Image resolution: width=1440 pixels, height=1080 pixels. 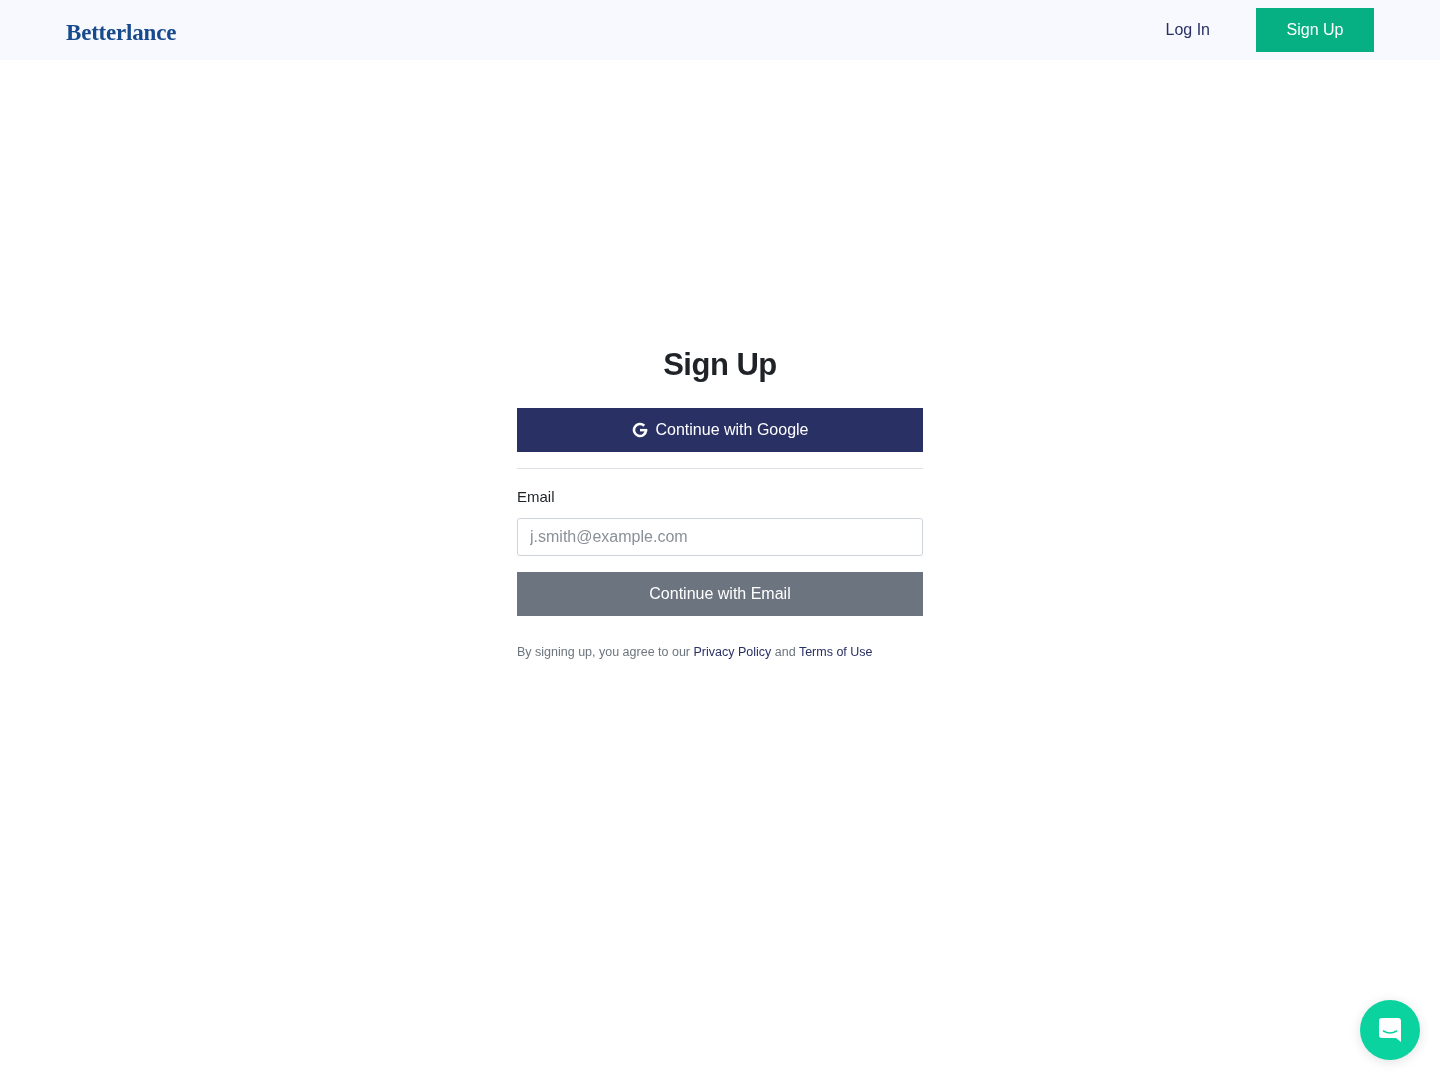 I want to click on google-icon, so click(x=639, y=430).